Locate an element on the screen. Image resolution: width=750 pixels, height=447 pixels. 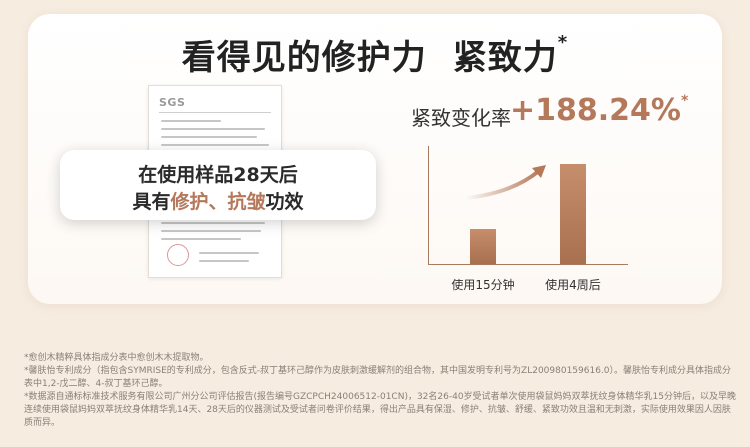
metric-value: +188.24%* is located at coordinates (599, 110).